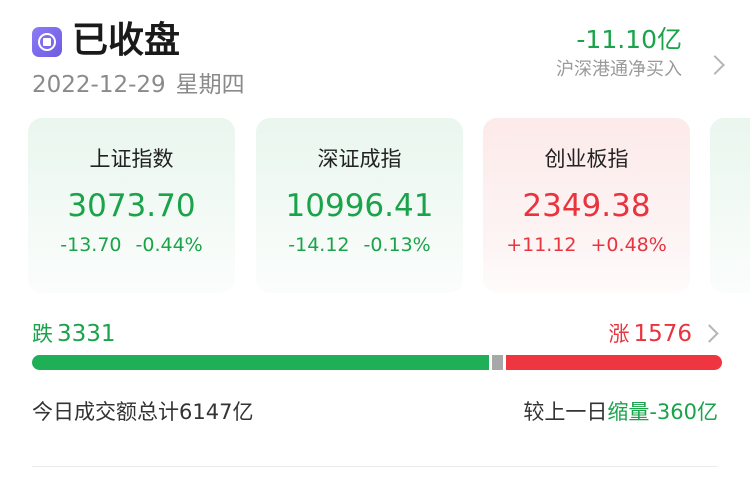  I want to click on fall-count: 跌 3331, so click(74, 334).